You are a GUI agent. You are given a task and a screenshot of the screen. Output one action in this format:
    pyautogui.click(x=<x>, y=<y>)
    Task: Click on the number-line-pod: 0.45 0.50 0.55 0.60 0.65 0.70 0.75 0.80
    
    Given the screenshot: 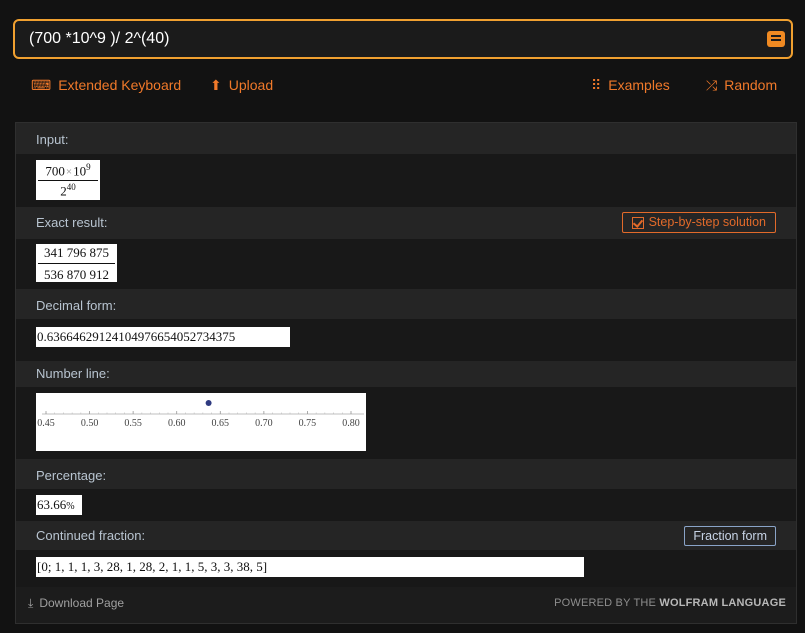 What is the action you would take?
    pyautogui.click(x=406, y=423)
    